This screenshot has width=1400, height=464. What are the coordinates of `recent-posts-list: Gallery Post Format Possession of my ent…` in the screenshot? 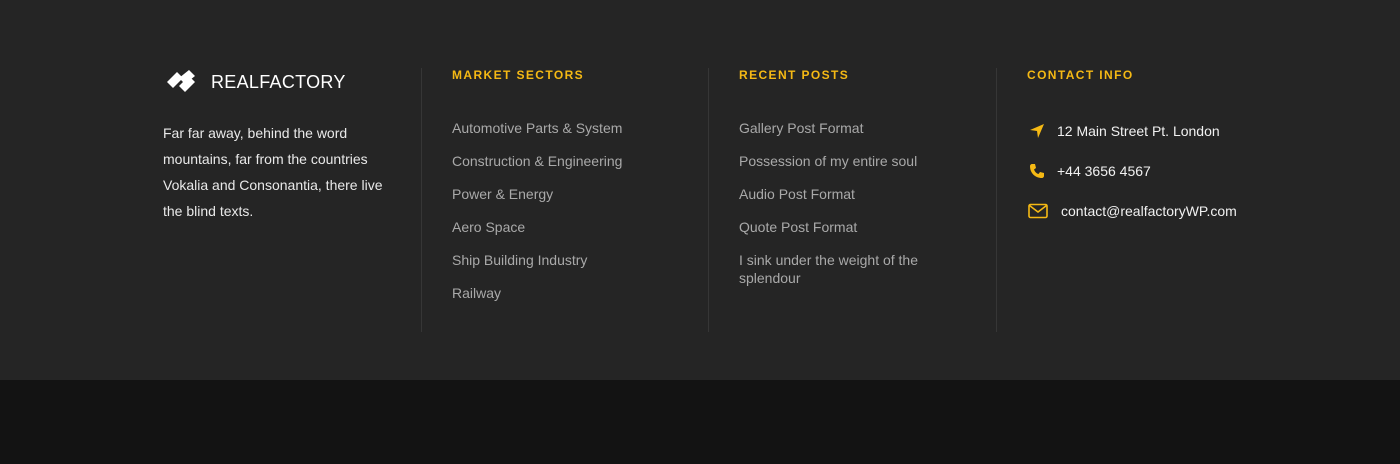 It's located at (868, 203).